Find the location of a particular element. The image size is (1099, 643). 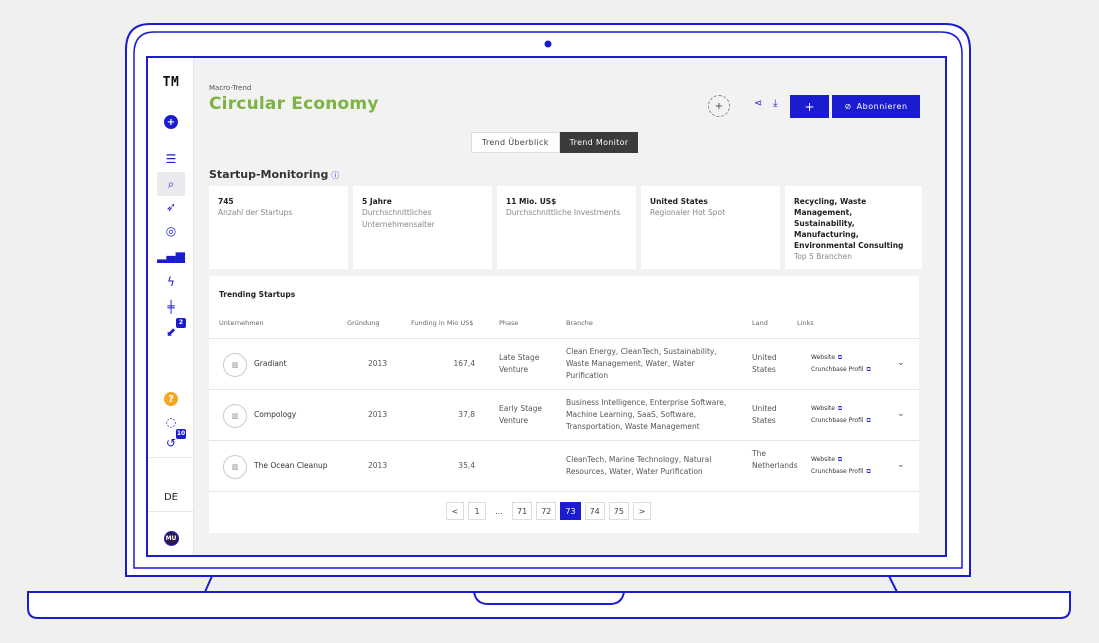

kpi-value: United States is located at coordinates (679, 201).